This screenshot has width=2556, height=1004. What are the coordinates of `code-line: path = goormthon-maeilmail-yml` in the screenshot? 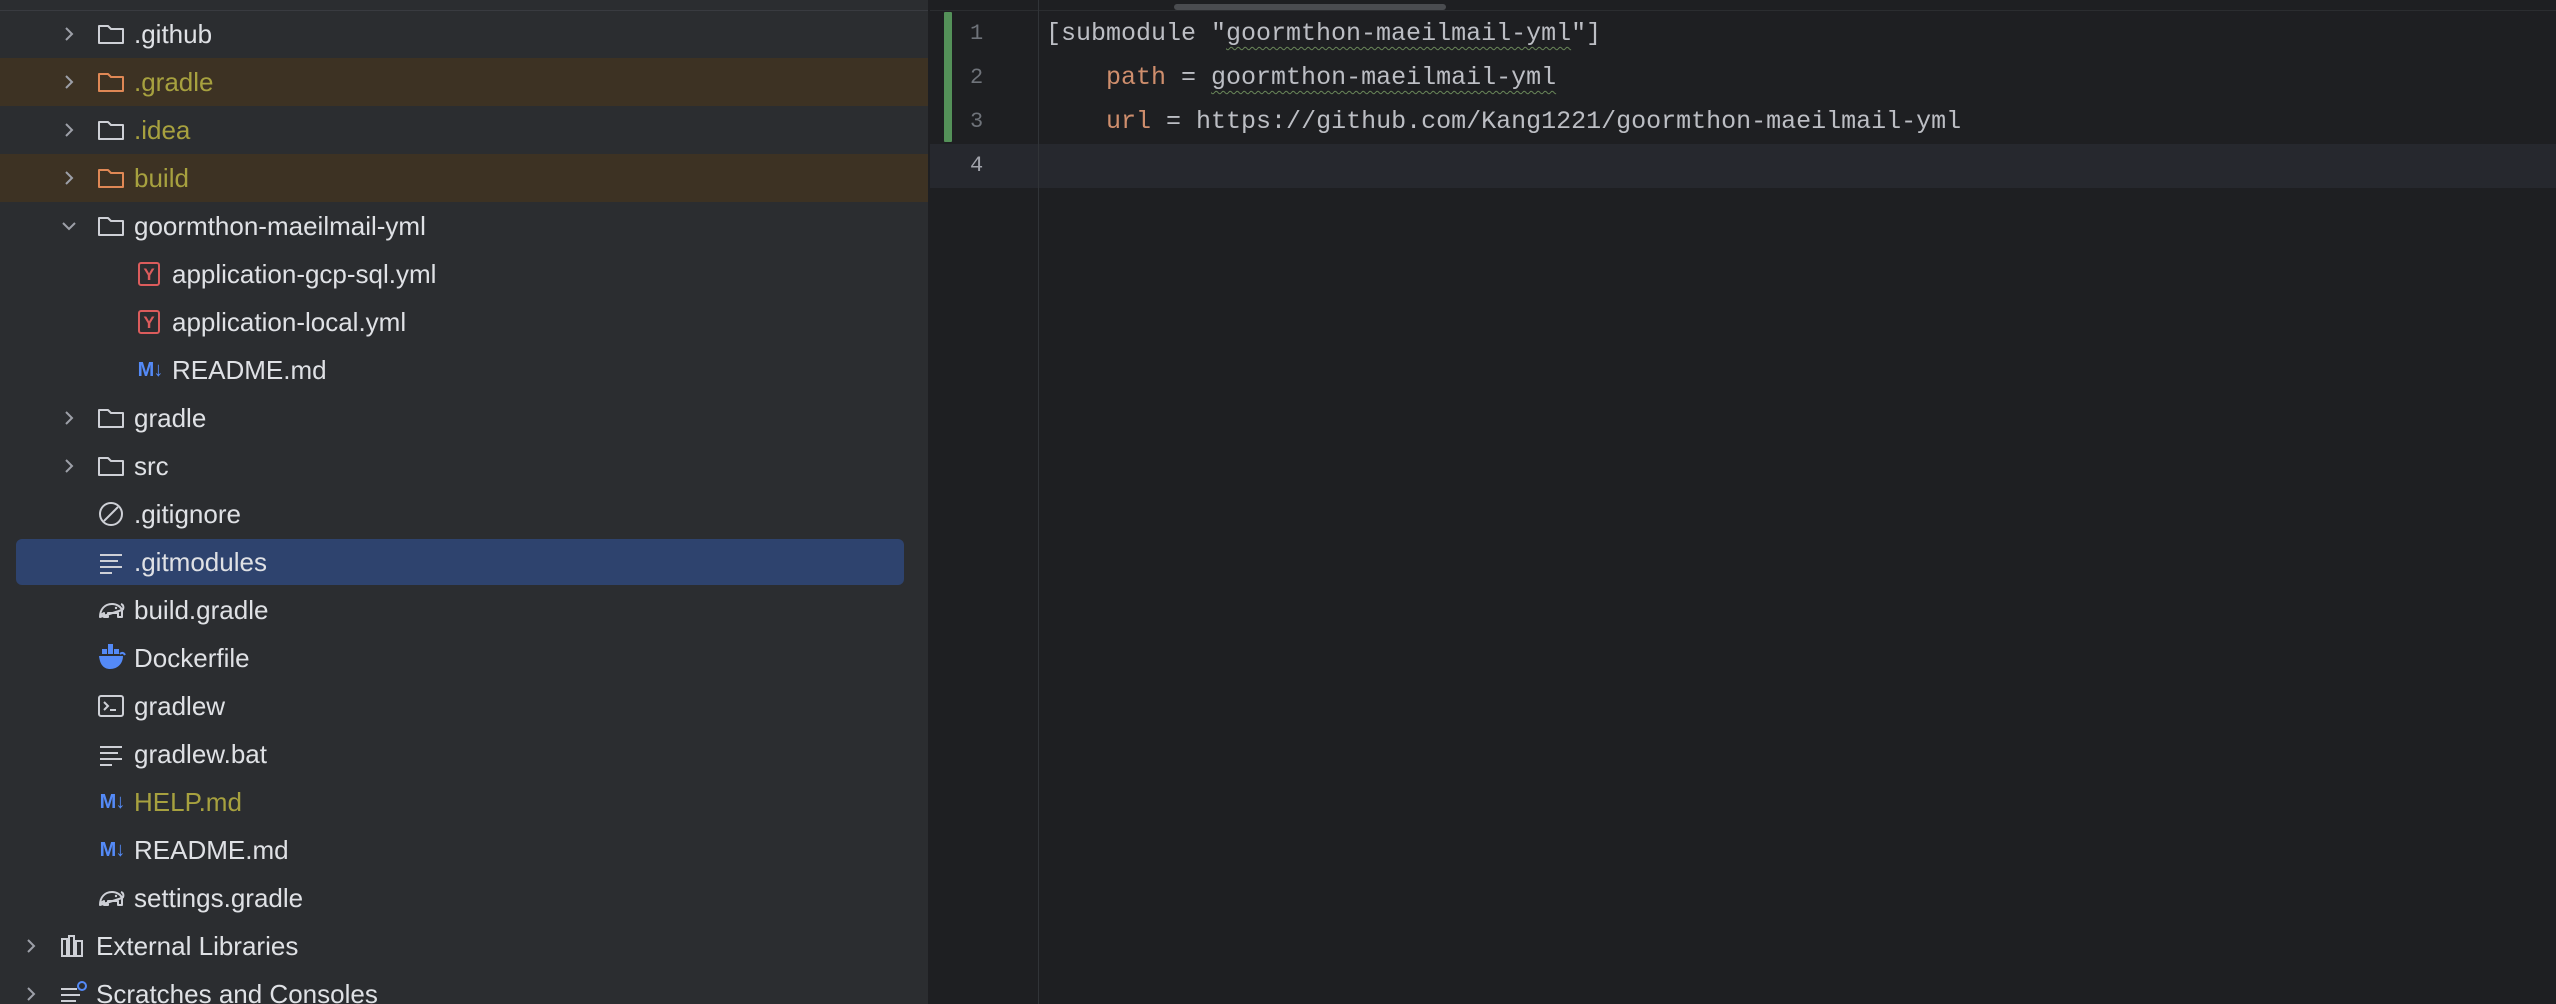 It's located at (1301, 78).